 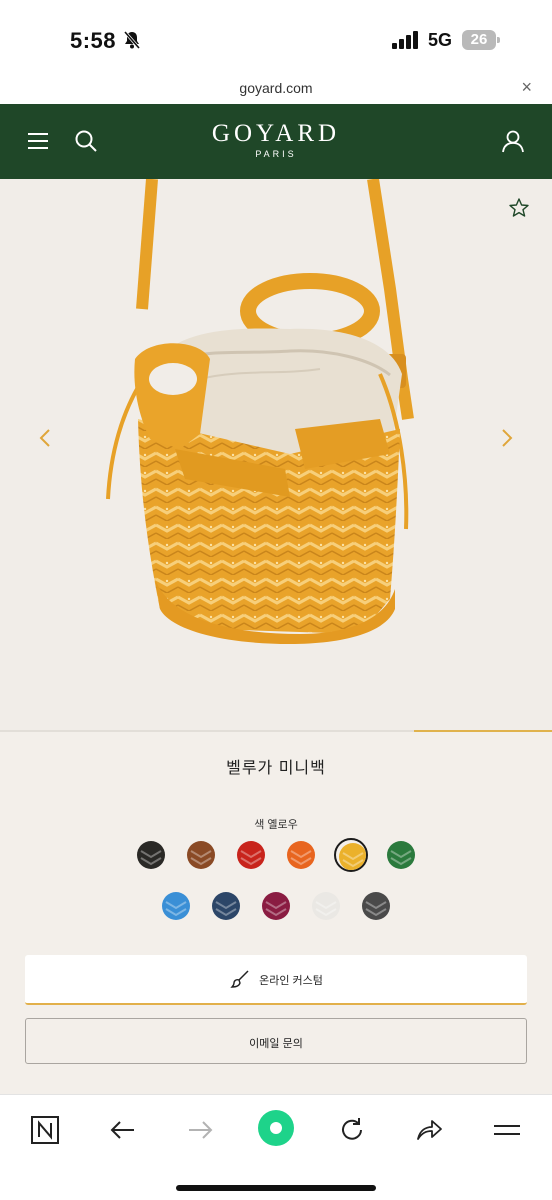 What do you see at coordinates (276, 1188) in the screenshot?
I see `home-indicator` at bounding box center [276, 1188].